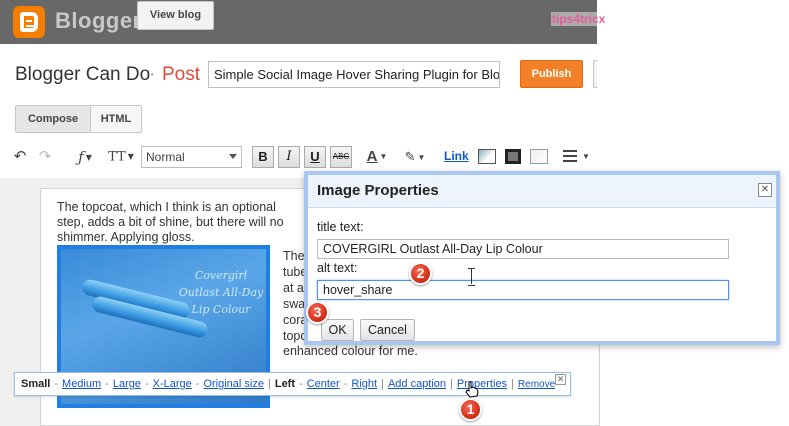  What do you see at coordinates (233, 384) in the screenshot?
I see `size-original-link: Original size` at bounding box center [233, 384].